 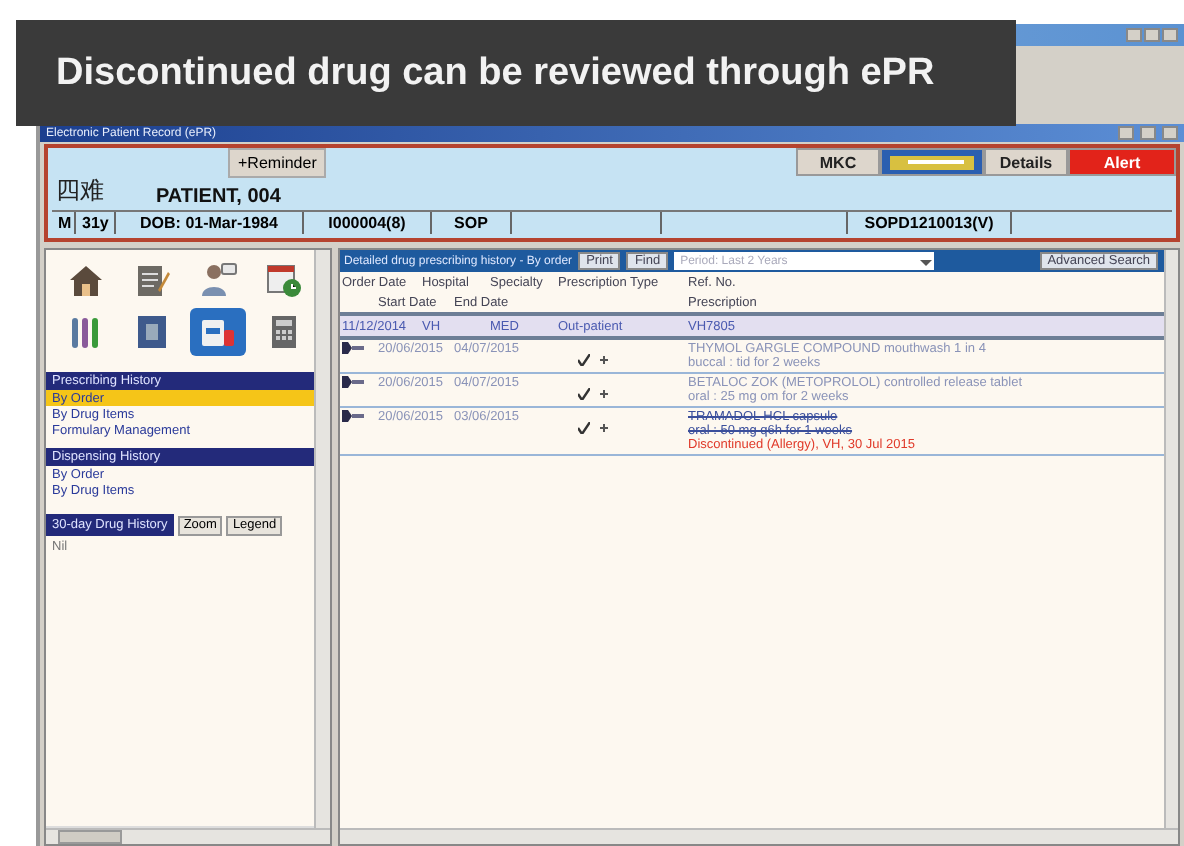 I want to click on chinese-name: 四难, so click(x=80, y=191).